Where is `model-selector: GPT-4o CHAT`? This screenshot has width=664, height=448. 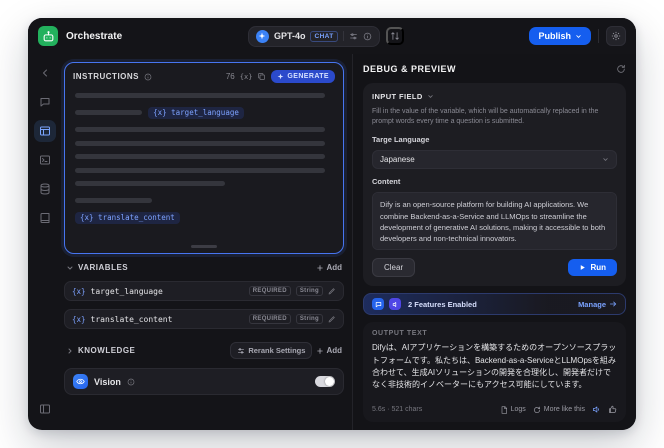
model-selector: GPT-4o CHAT is located at coordinates (313, 36).